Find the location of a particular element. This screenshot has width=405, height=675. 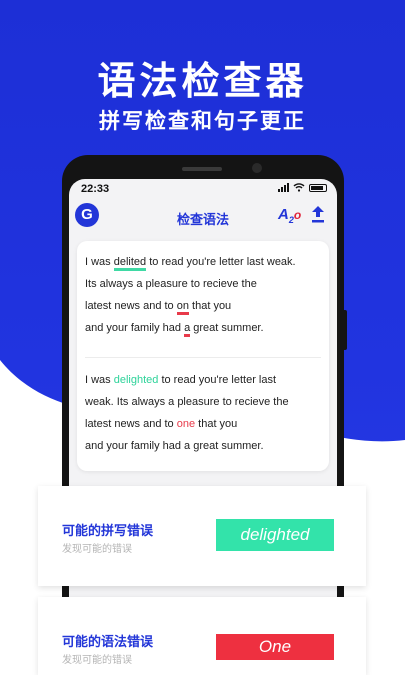

translate-a2o-icon: A2o is located at coordinates (289, 215).